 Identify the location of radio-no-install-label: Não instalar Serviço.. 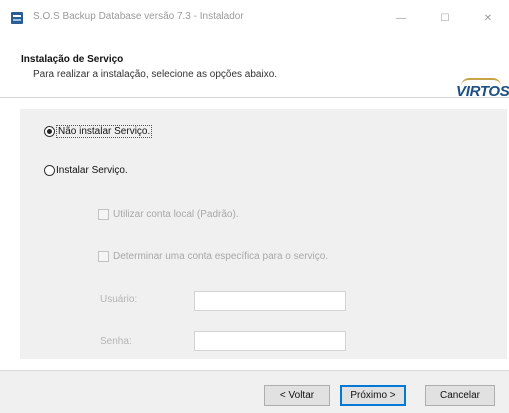
(104, 131).